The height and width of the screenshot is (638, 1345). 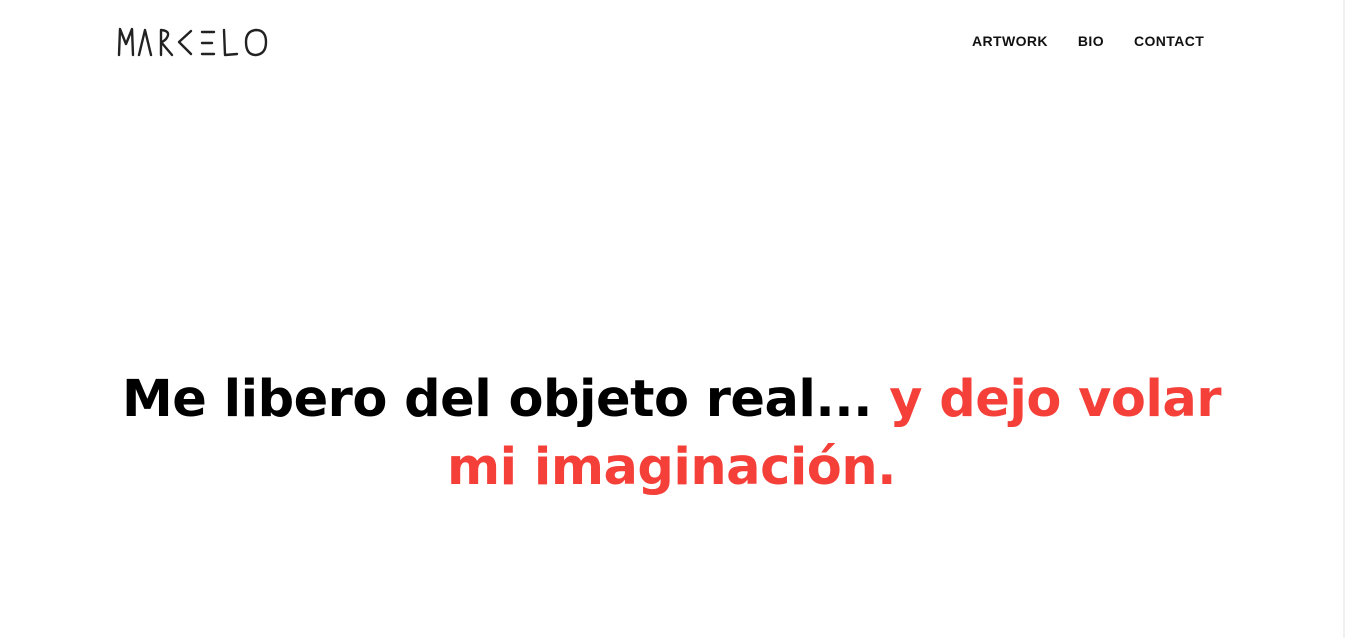 I want to click on nav-item-bio: BIO, so click(x=1091, y=41).